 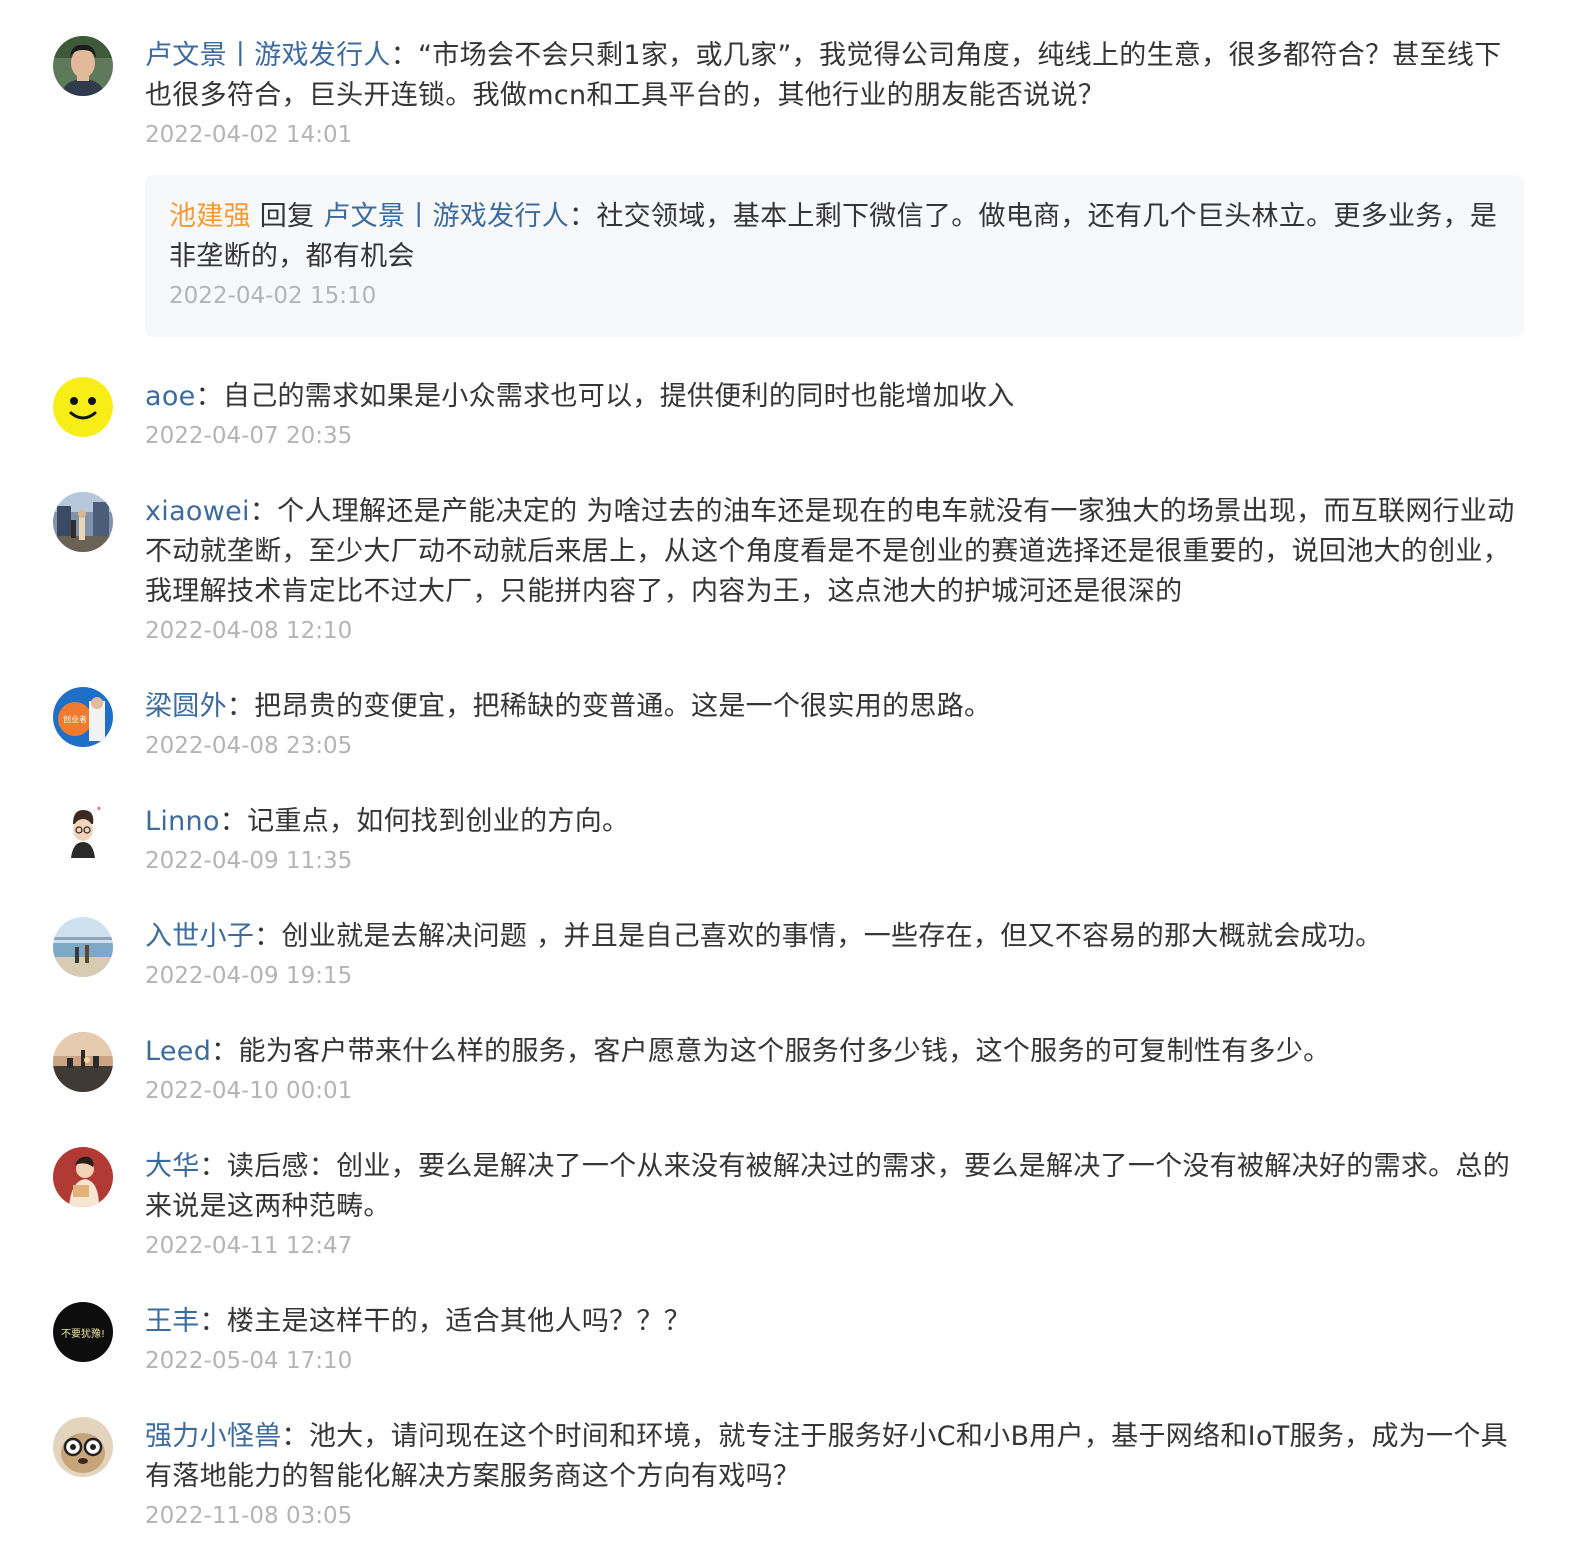 I want to click on comment-author: Leed, so click(x=178, y=1051).